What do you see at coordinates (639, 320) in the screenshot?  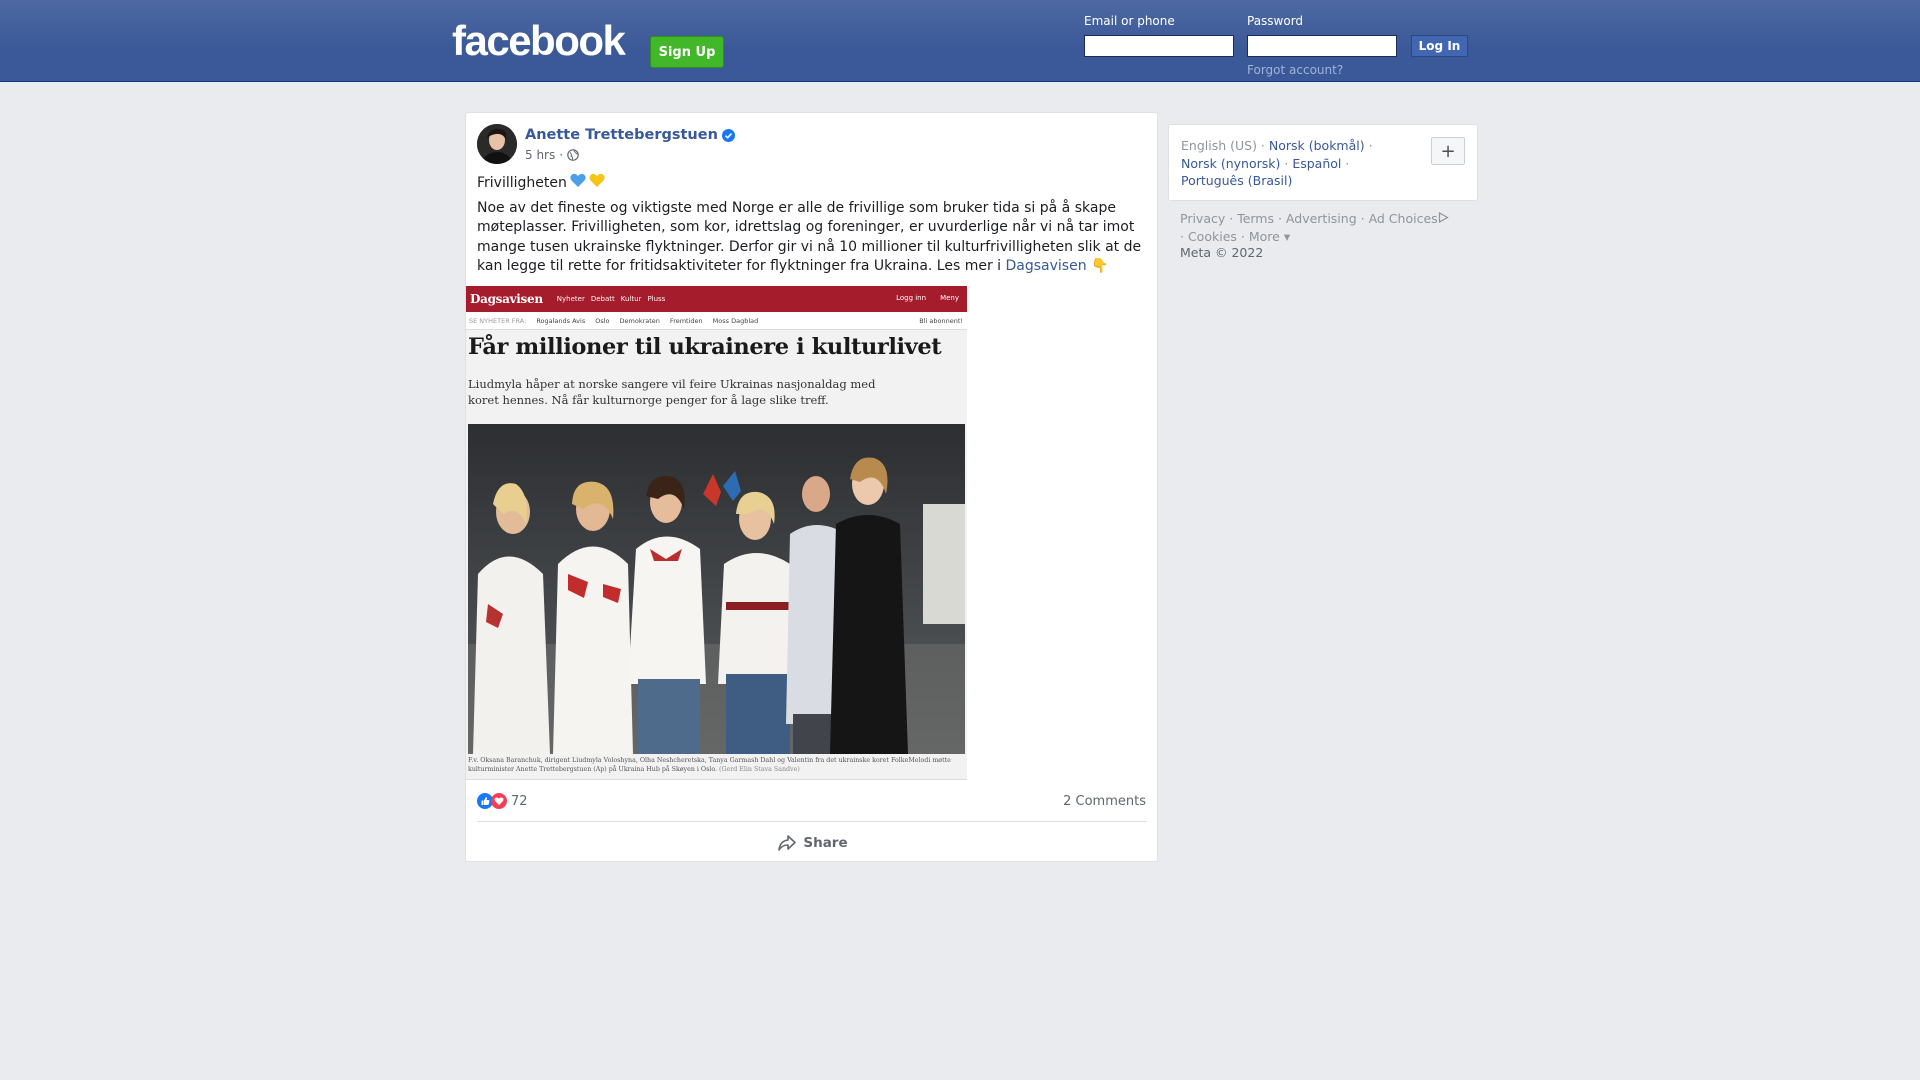 I see `ds-sub-item: Demokraten` at bounding box center [639, 320].